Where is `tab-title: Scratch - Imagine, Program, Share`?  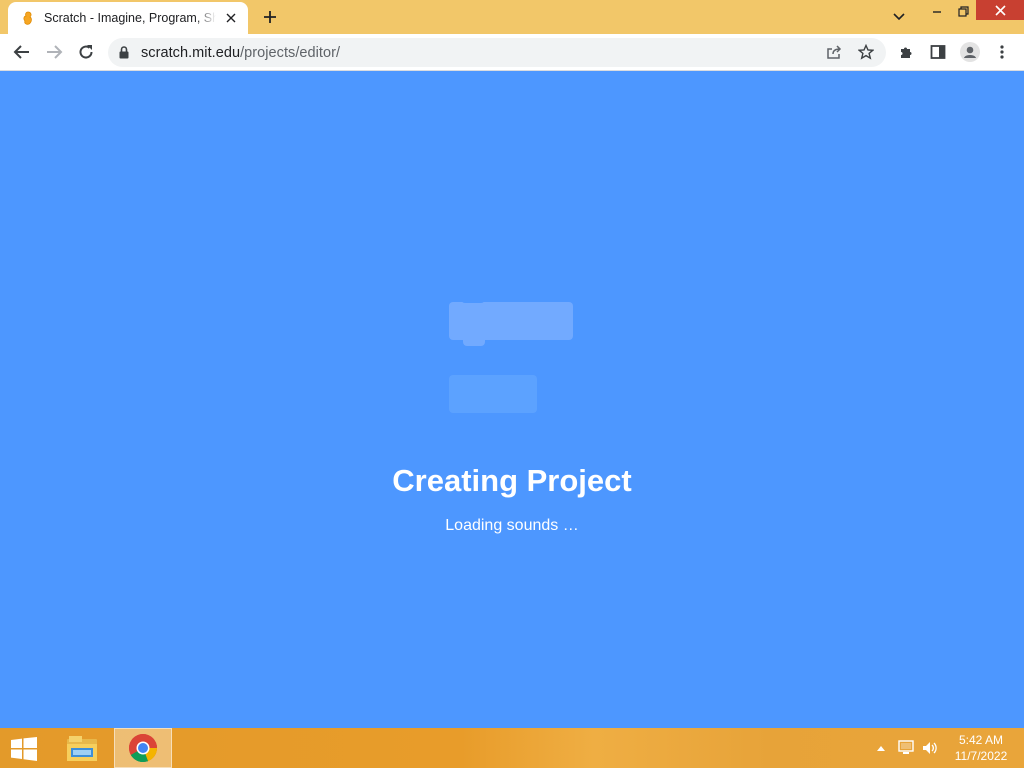 tab-title: Scratch - Imagine, Program, Share is located at coordinates (130, 18).